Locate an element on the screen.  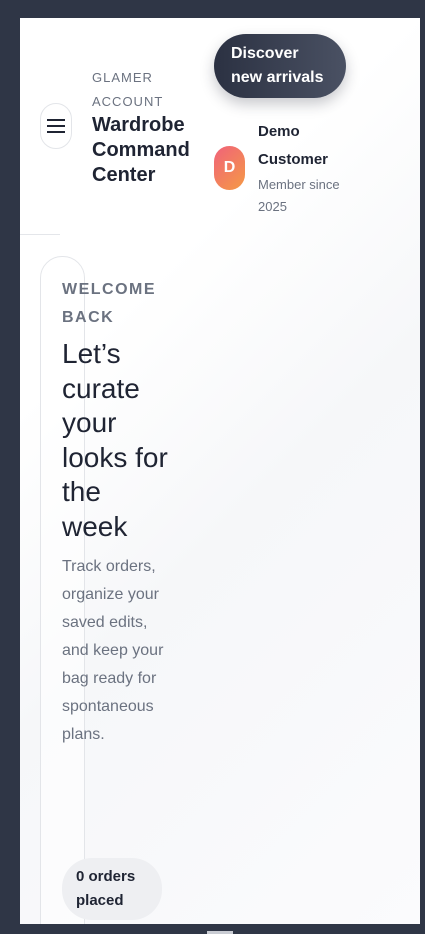
menu-button is located at coordinates (56, 126).